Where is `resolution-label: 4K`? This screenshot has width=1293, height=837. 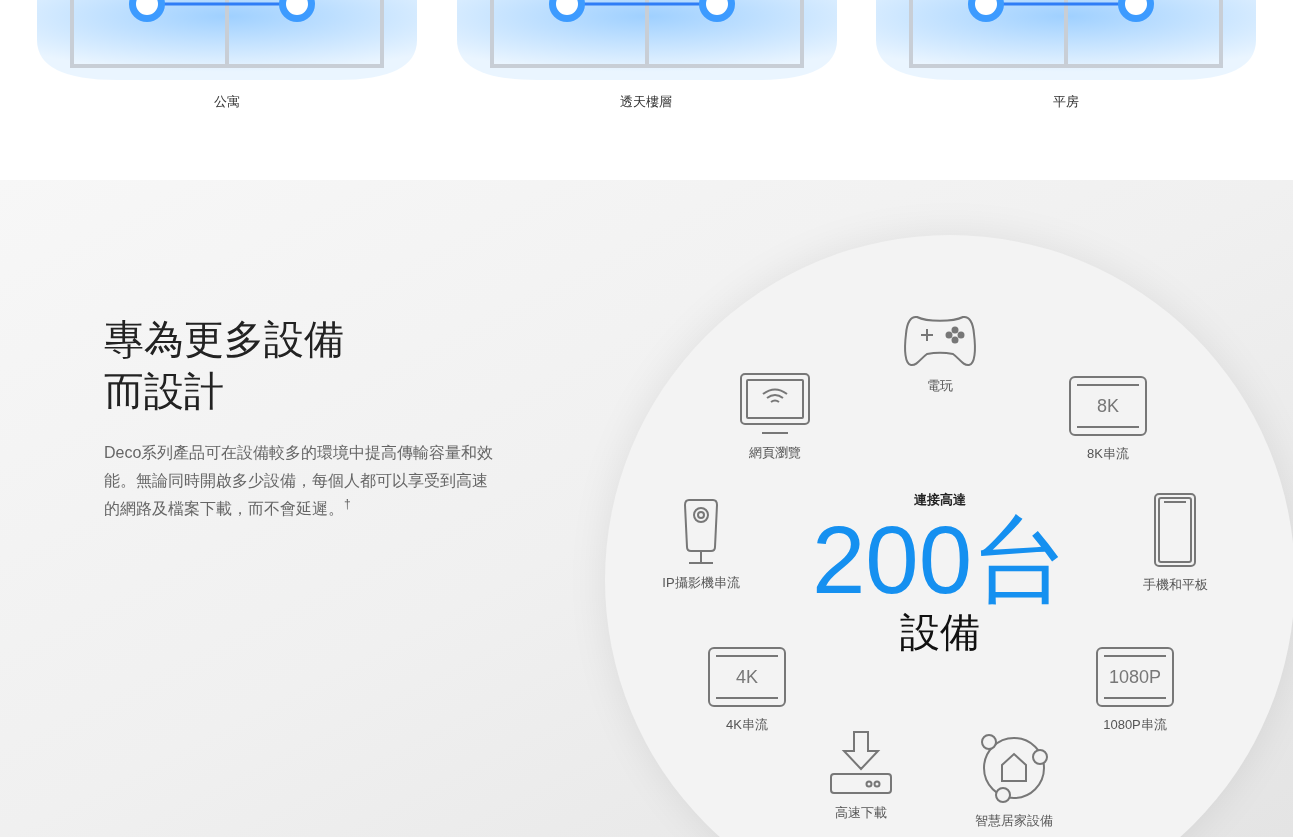
resolution-label: 4K is located at coordinates (747, 677).